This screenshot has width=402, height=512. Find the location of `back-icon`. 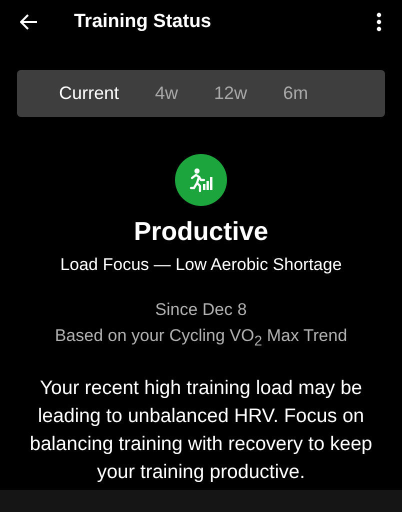

back-icon is located at coordinates (29, 22).